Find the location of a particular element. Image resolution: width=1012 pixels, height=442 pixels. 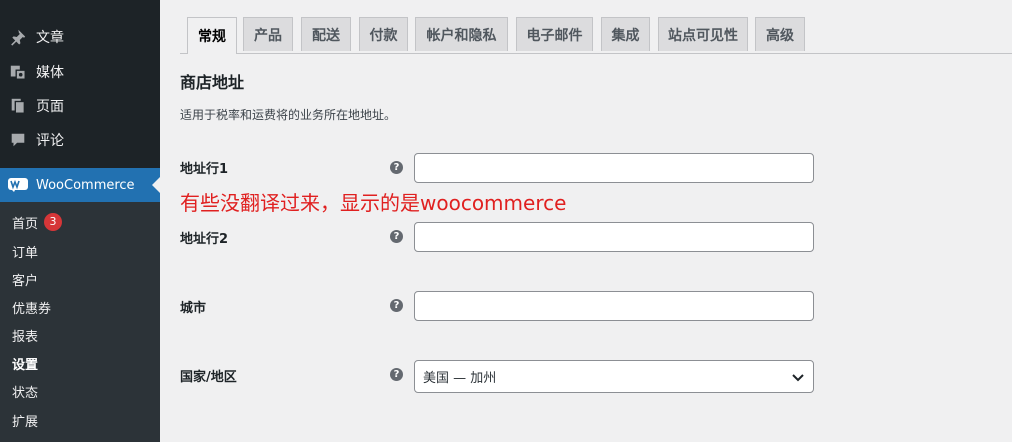

submenu-item-label: 设置 is located at coordinates (25, 365).